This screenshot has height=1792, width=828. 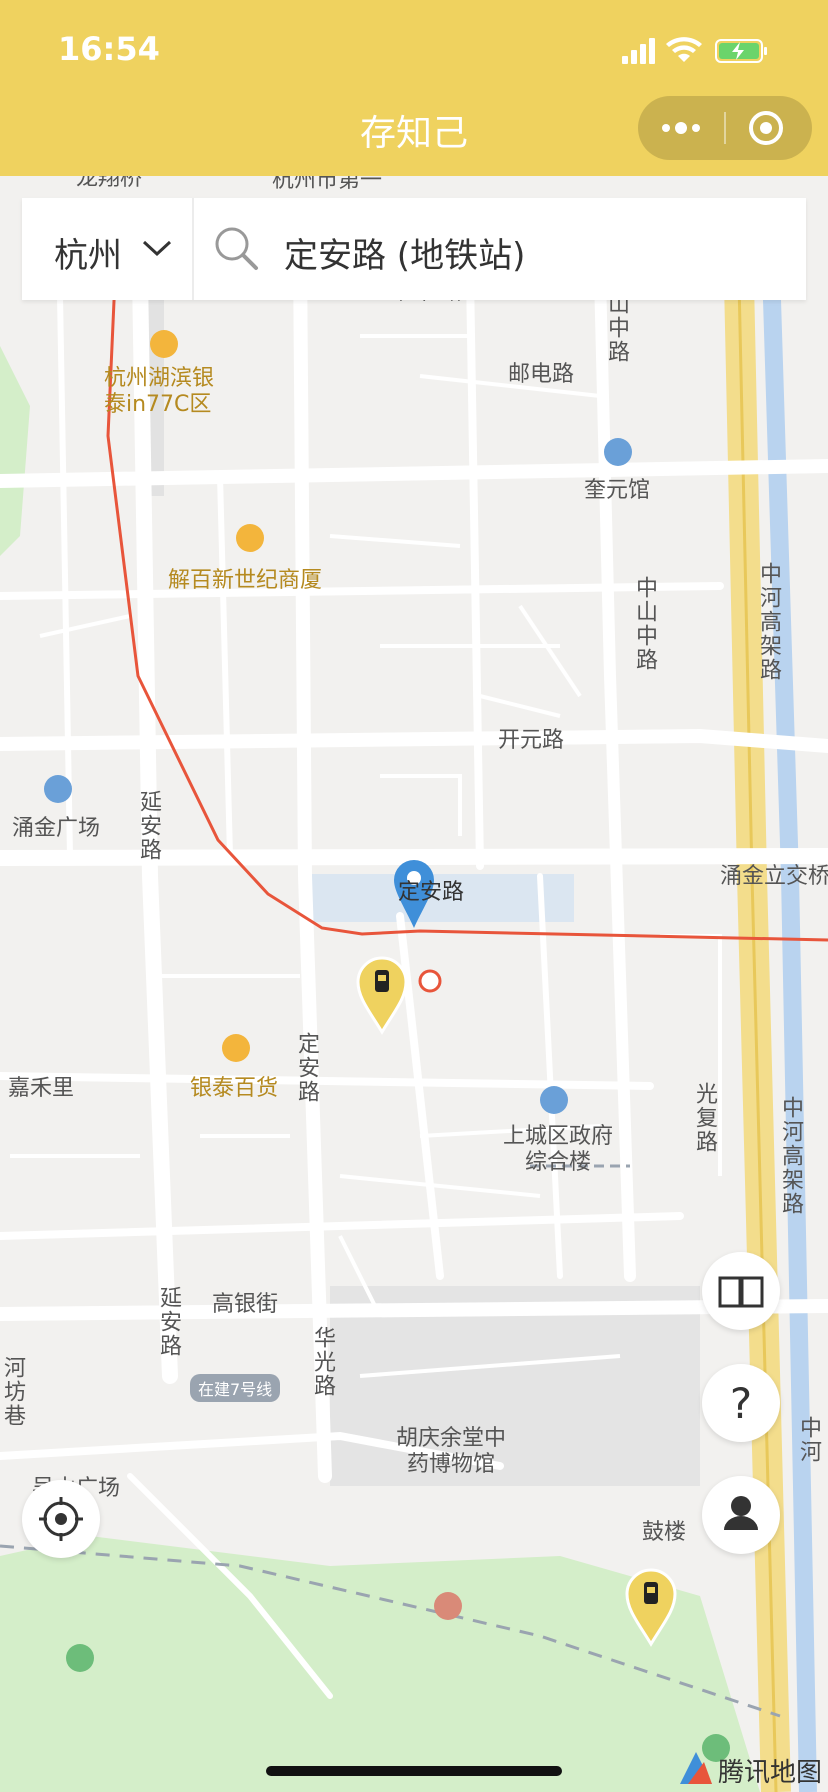 I want to click on search-divider, so click(x=193, y=249).